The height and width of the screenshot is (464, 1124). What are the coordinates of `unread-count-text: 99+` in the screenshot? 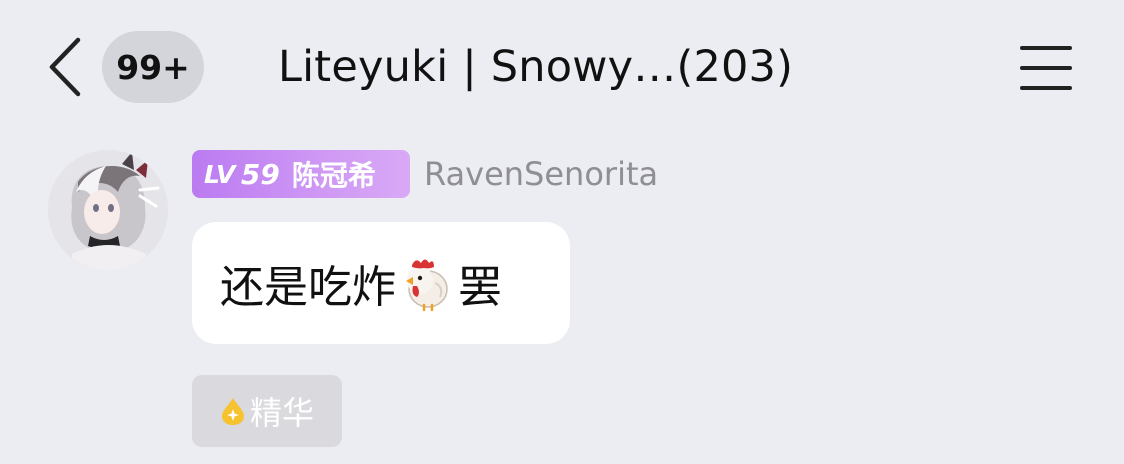 It's located at (153, 67).